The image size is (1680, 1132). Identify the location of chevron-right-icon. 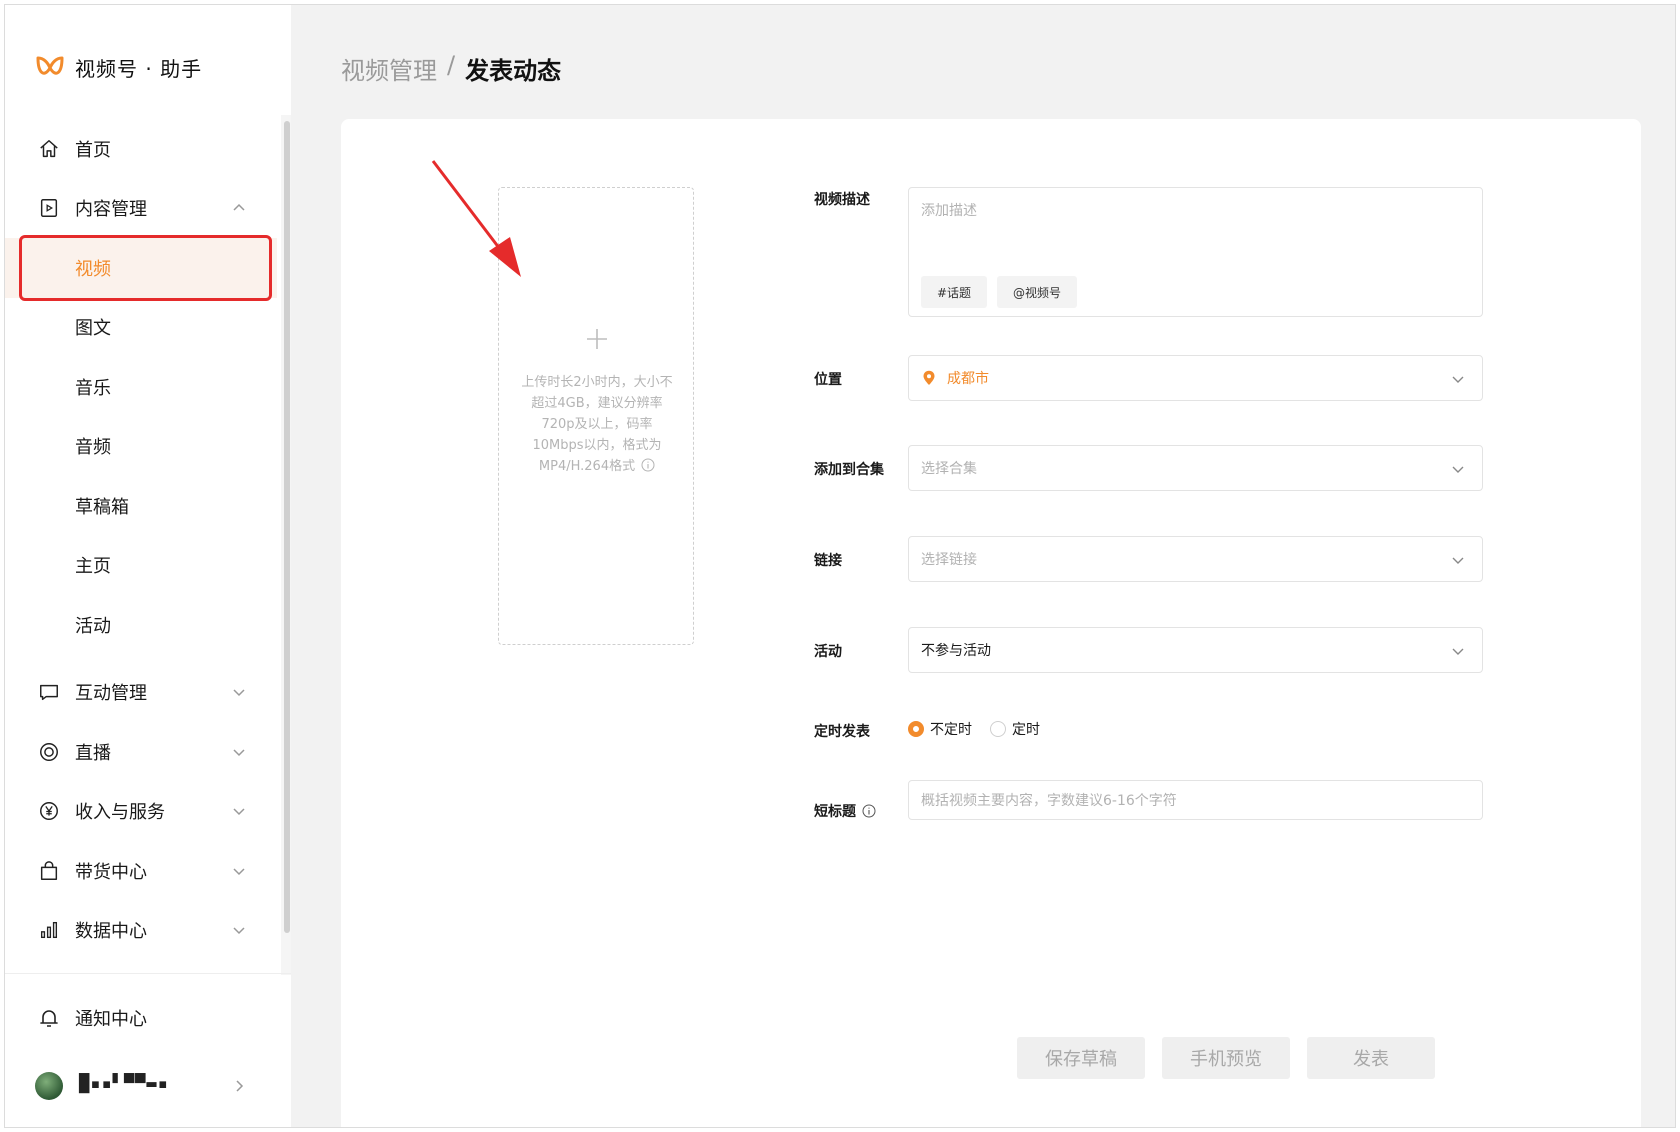
(240, 1086).